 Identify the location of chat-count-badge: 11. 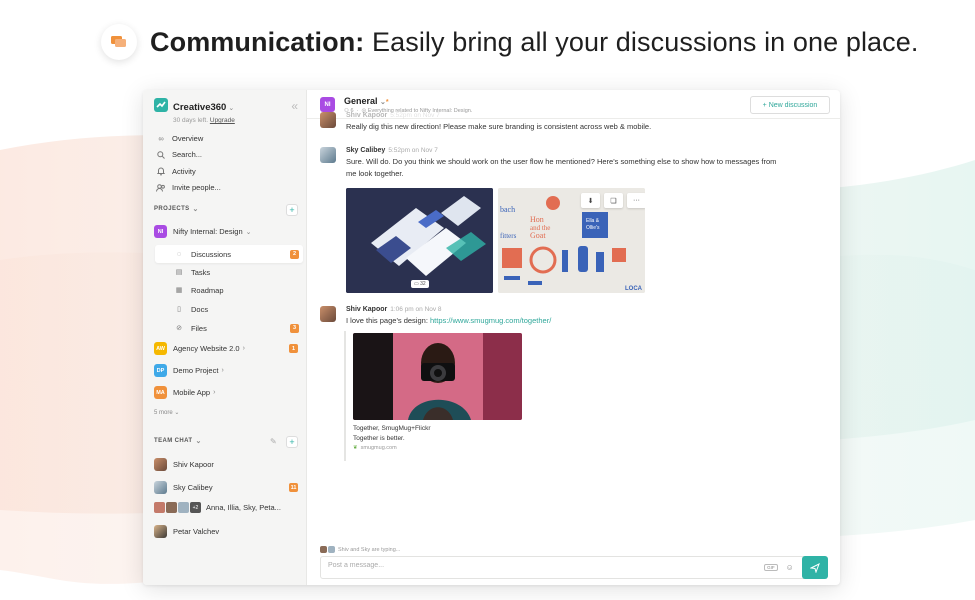
(293, 487).